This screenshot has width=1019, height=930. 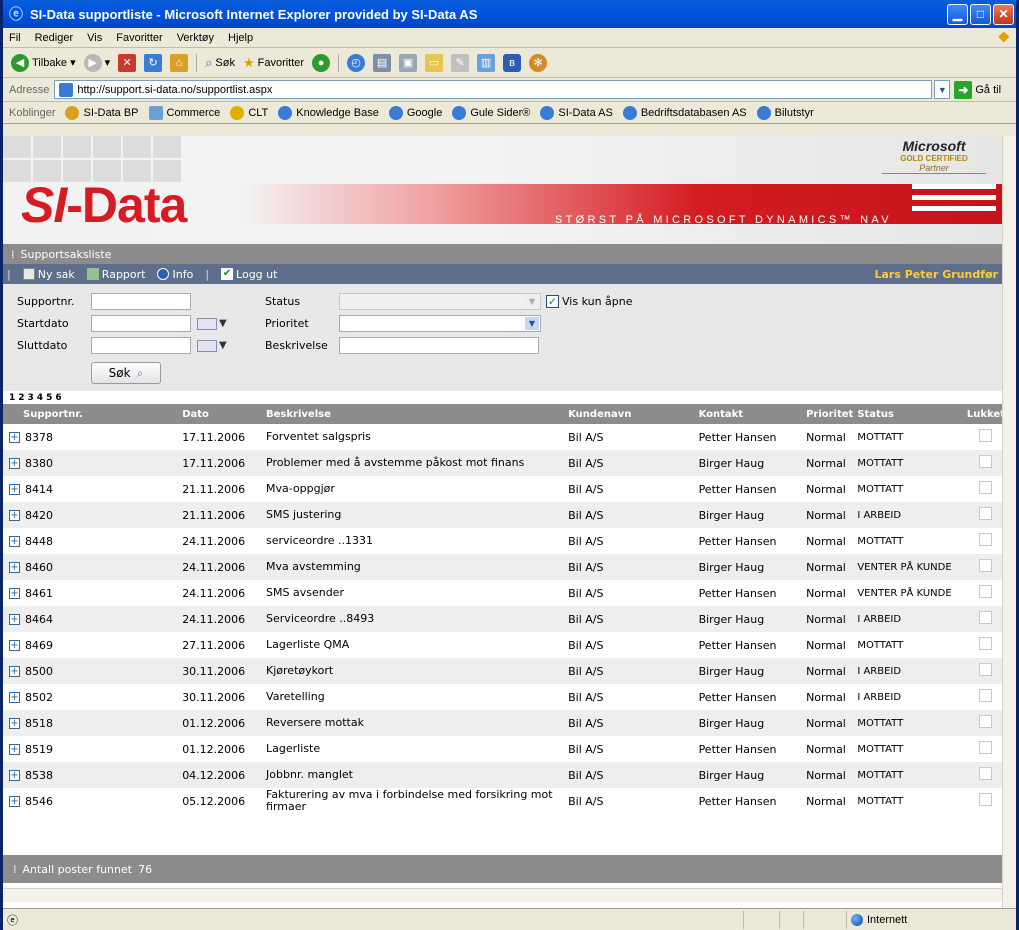 I want to click on new-case-button: Ny sak, so click(x=48, y=274).